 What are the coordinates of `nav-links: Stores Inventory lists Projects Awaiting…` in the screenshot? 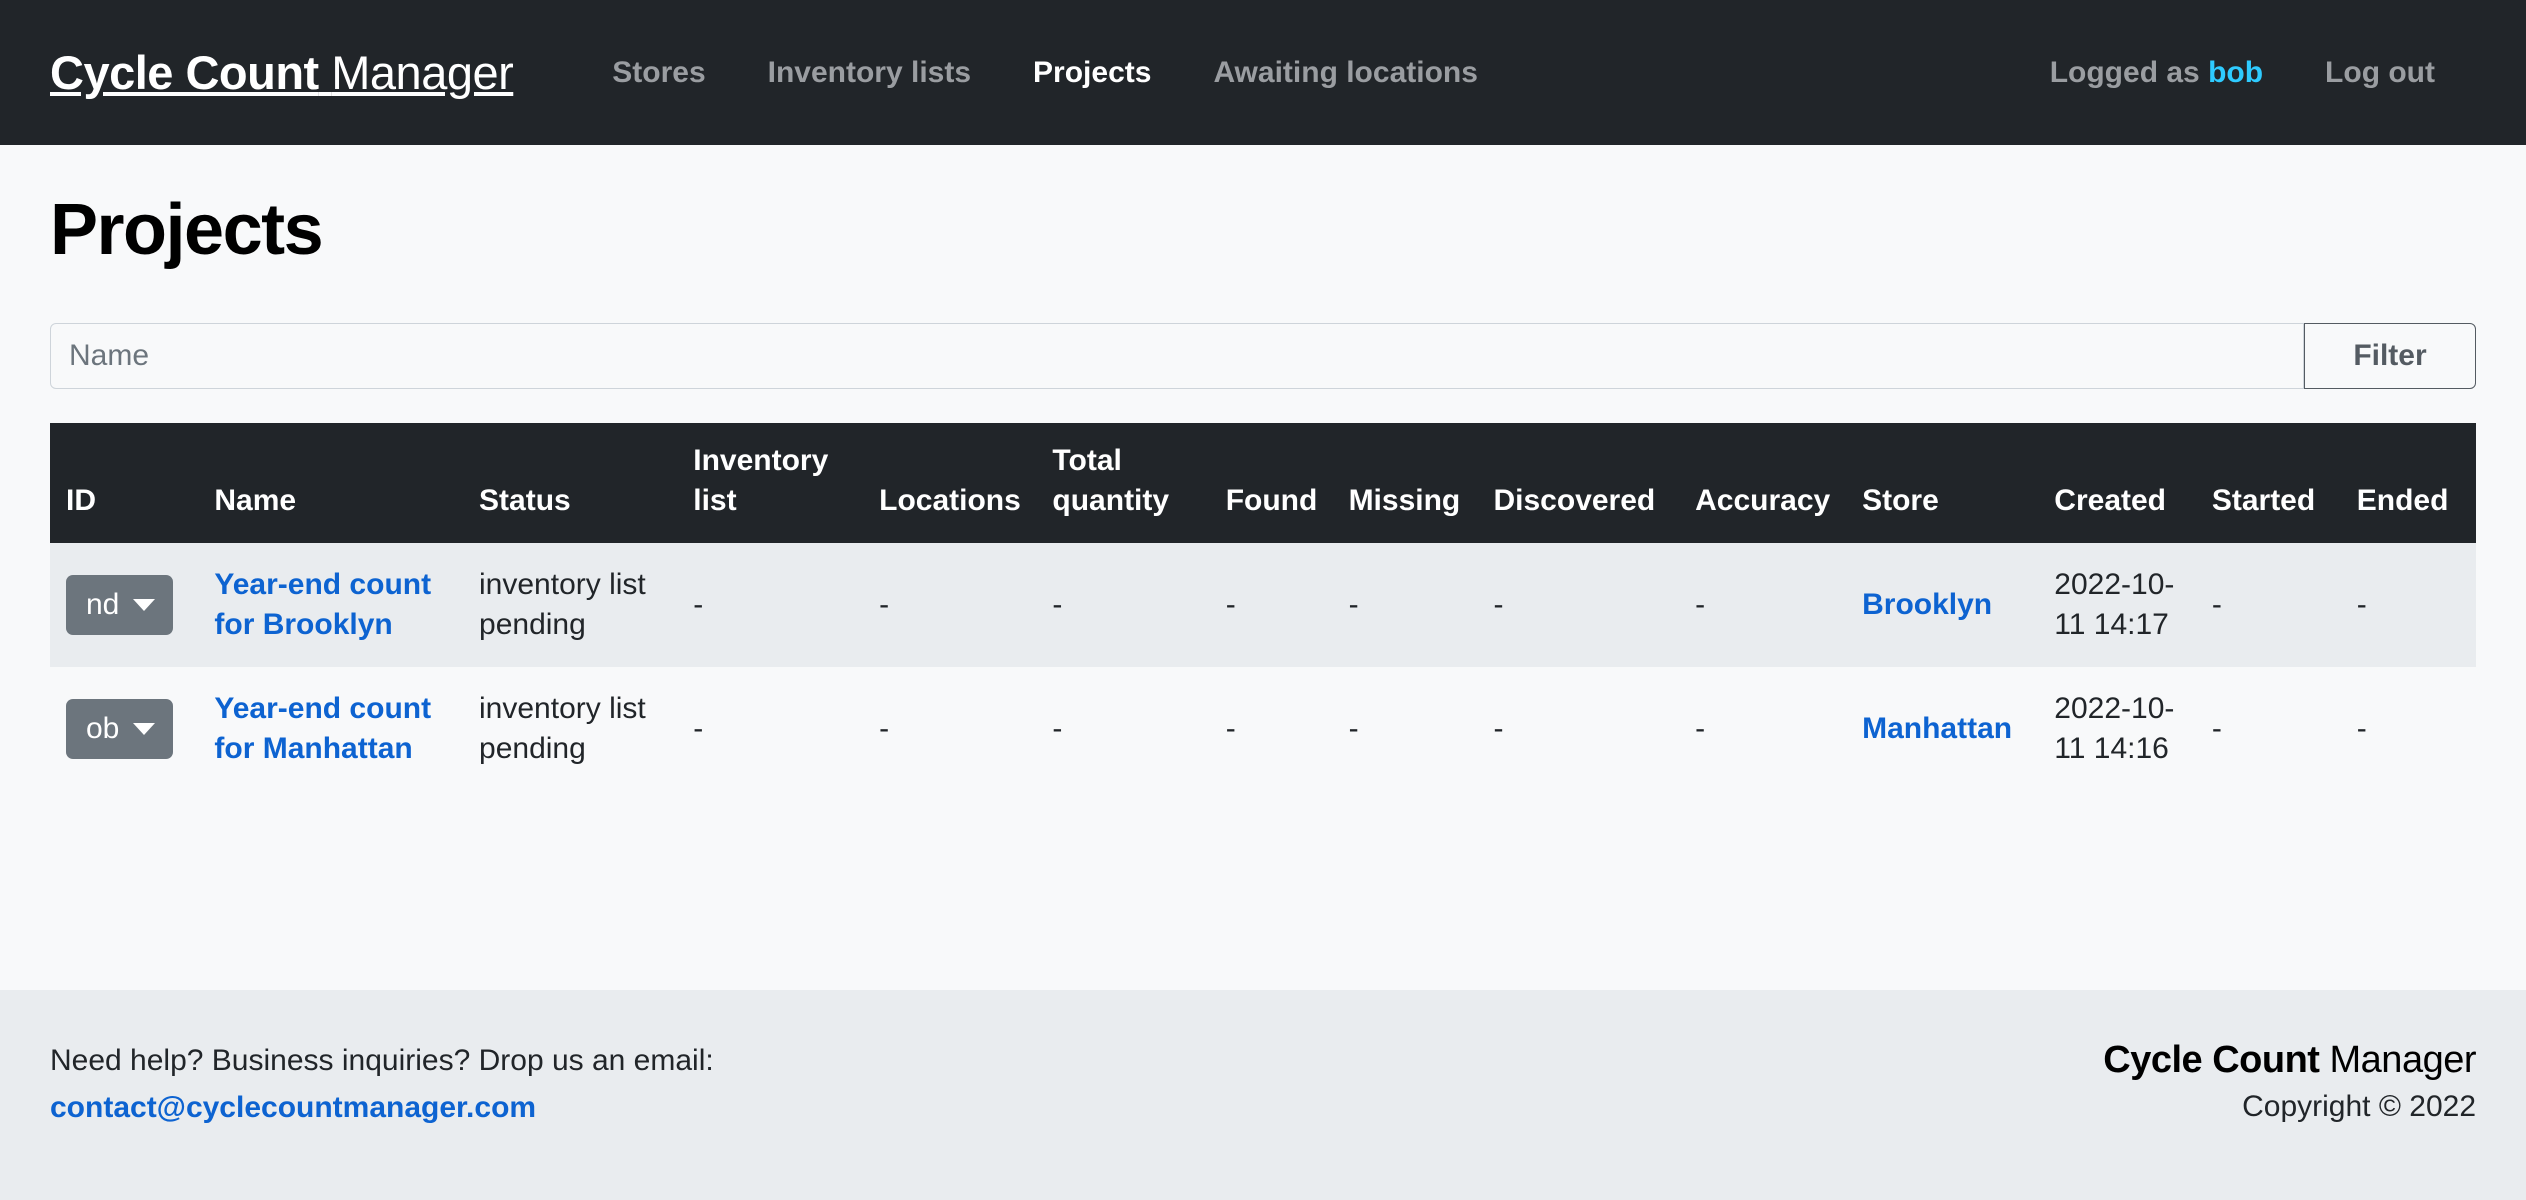 It's located at (1045, 73).